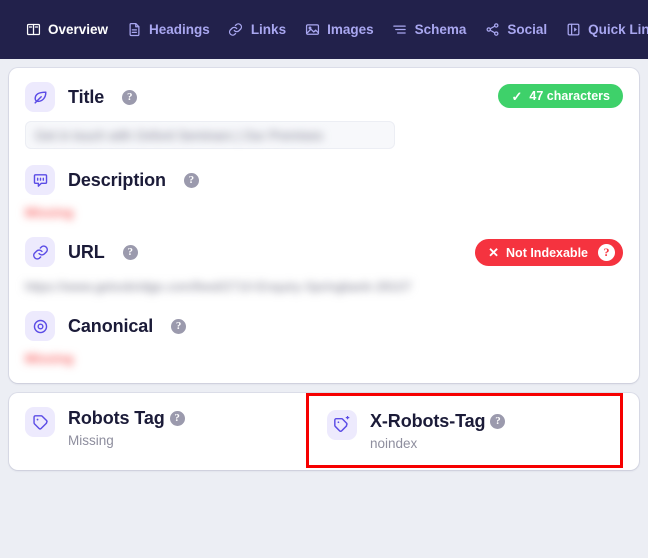 The height and width of the screenshot is (558, 648). I want to click on tab-overview: Overview, so click(66, 30).